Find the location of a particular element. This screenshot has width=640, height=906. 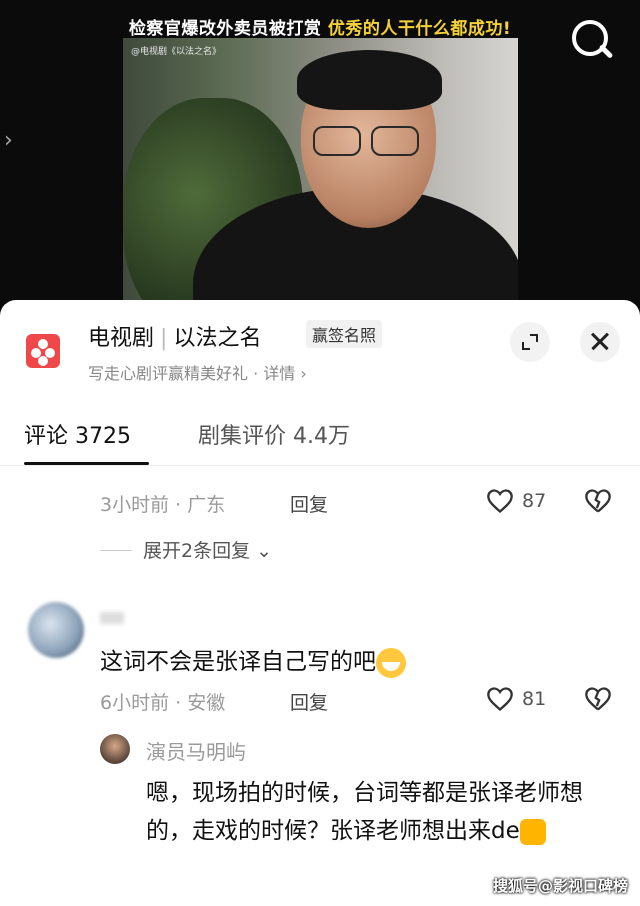

show-title: 电视剧 | 以法之名 is located at coordinates (174, 336).